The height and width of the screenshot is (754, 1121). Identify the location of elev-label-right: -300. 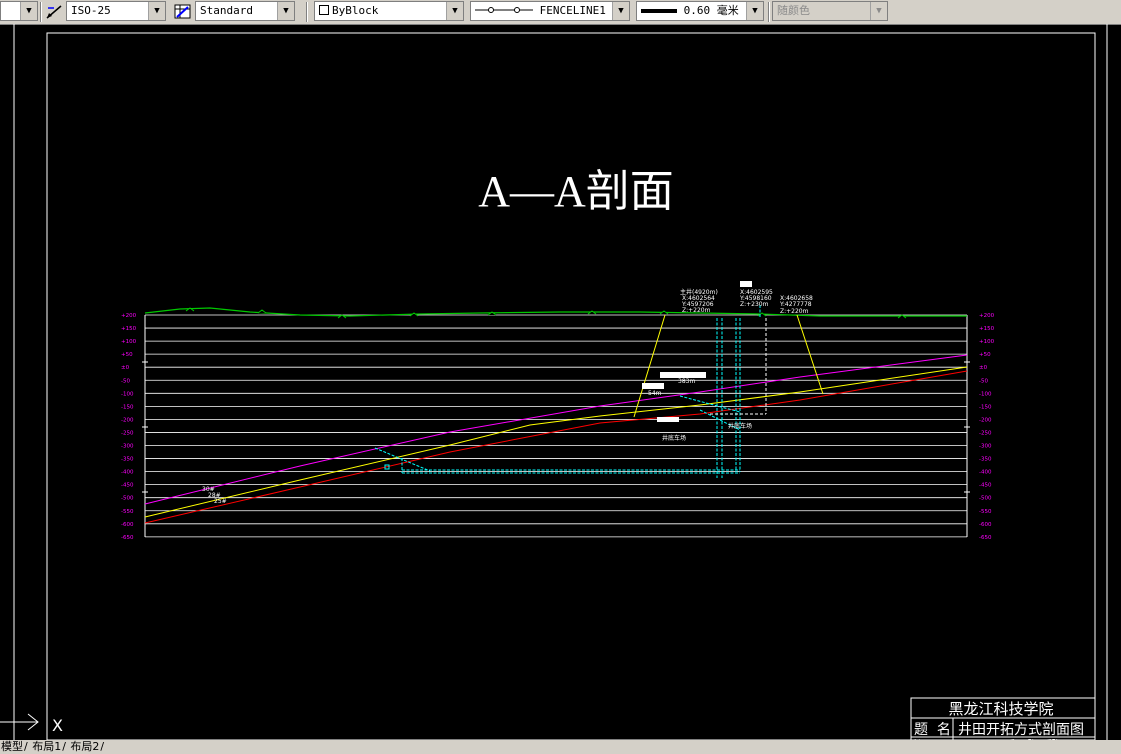
(985, 447).